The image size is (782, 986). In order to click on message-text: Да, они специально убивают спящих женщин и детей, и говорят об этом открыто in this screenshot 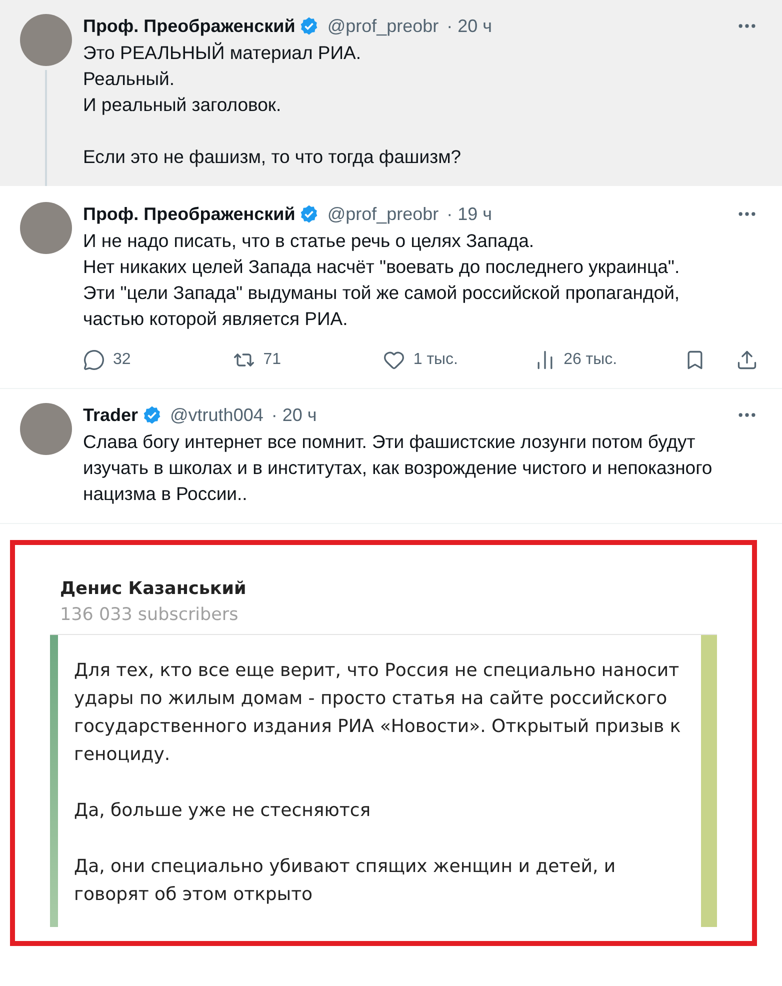, I will do `click(345, 881)`.